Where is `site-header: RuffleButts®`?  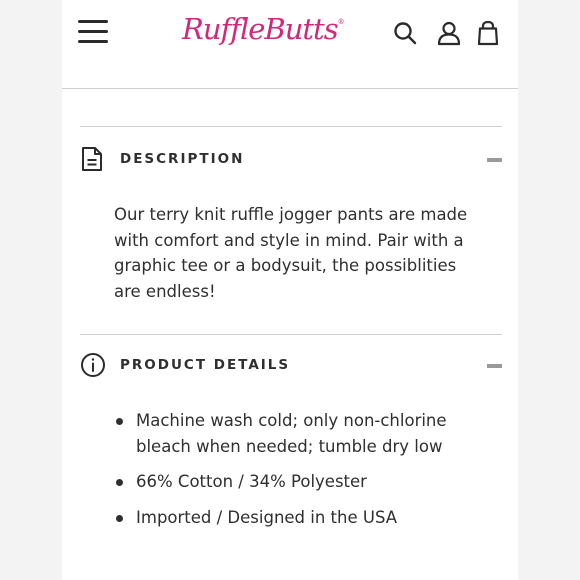 site-header: RuffleButts® is located at coordinates (290, 44).